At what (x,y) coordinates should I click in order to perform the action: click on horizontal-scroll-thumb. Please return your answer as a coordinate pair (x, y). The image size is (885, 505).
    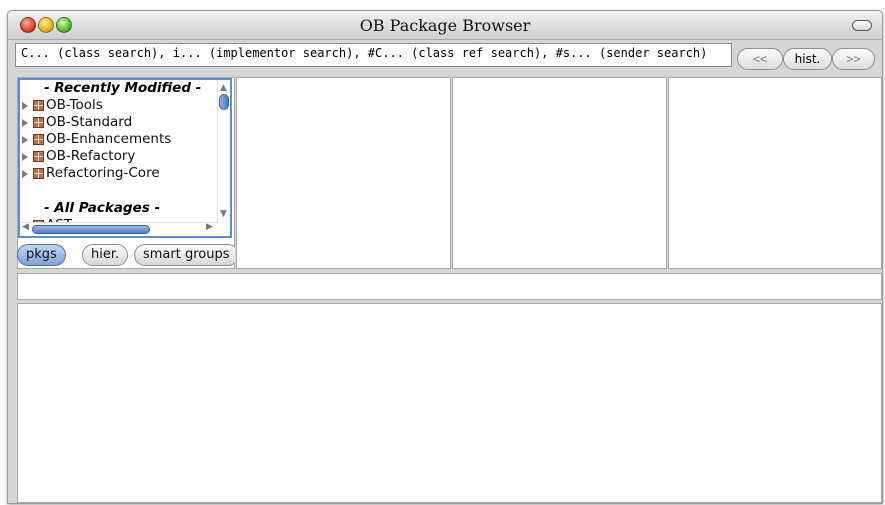
    Looking at the image, I should click on (91, 229).